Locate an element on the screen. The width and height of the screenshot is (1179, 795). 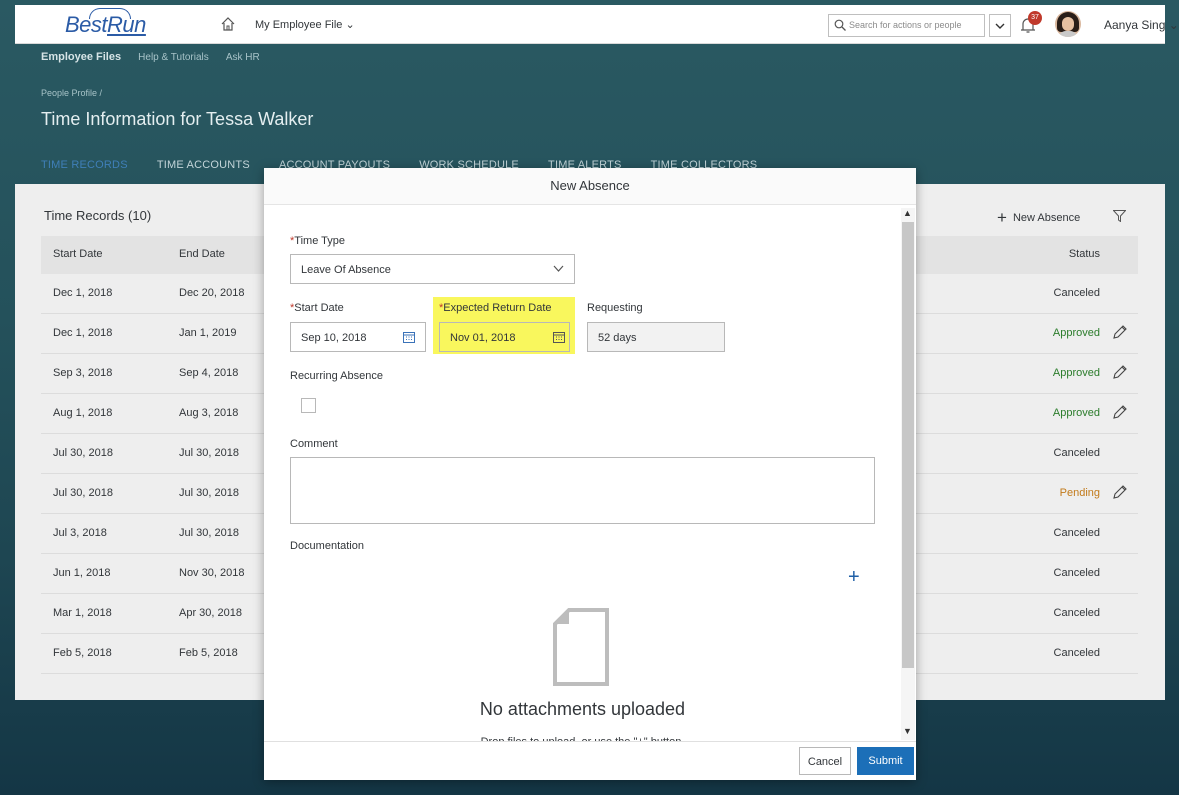
start-date-cell: Jun 1, 2018 is located at coordinates (82, 573).